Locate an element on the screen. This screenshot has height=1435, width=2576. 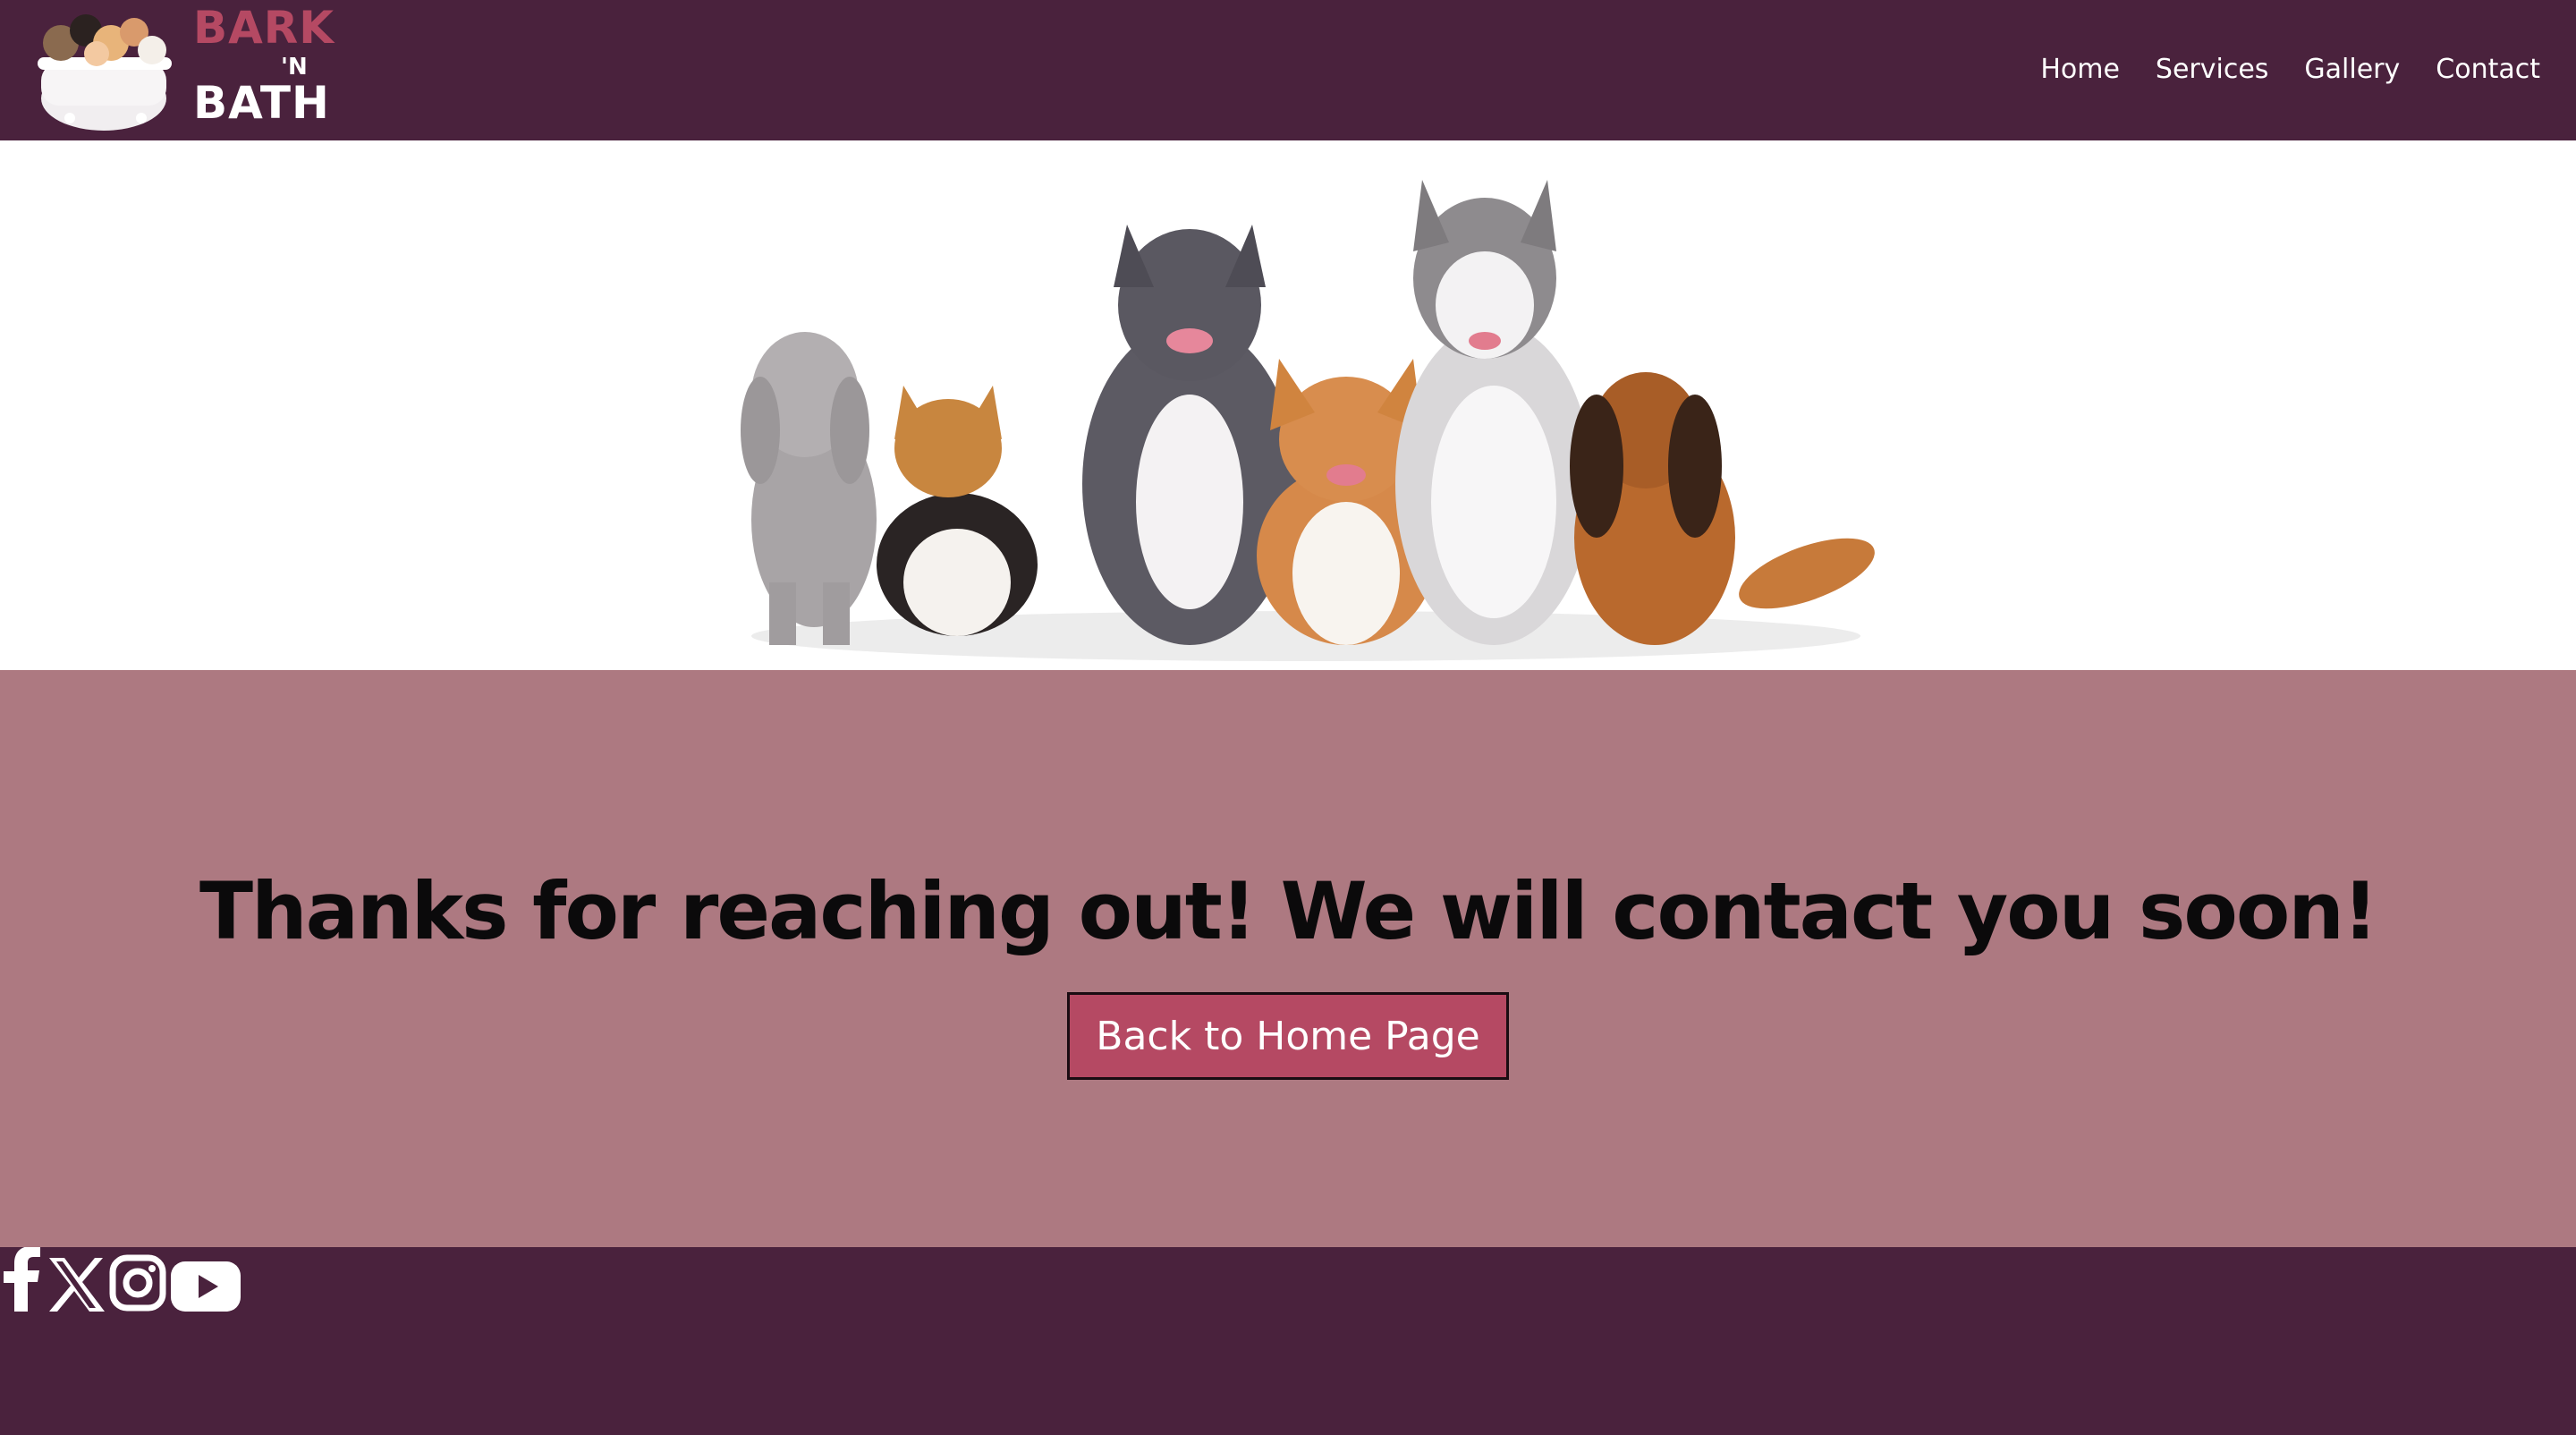
tricolor-corgi-image is located at coordinates (957, 511).